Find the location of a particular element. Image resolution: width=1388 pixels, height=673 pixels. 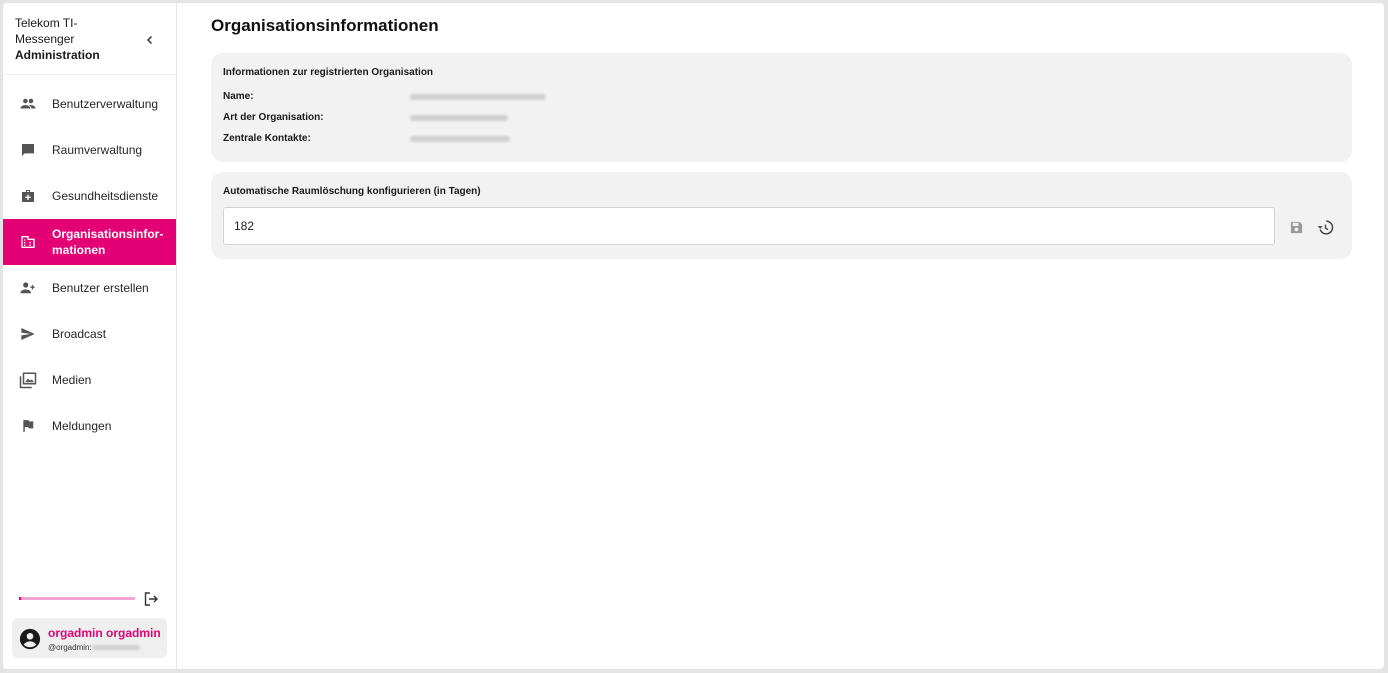

redacted-user-domain is located at coordinates (115, 648).